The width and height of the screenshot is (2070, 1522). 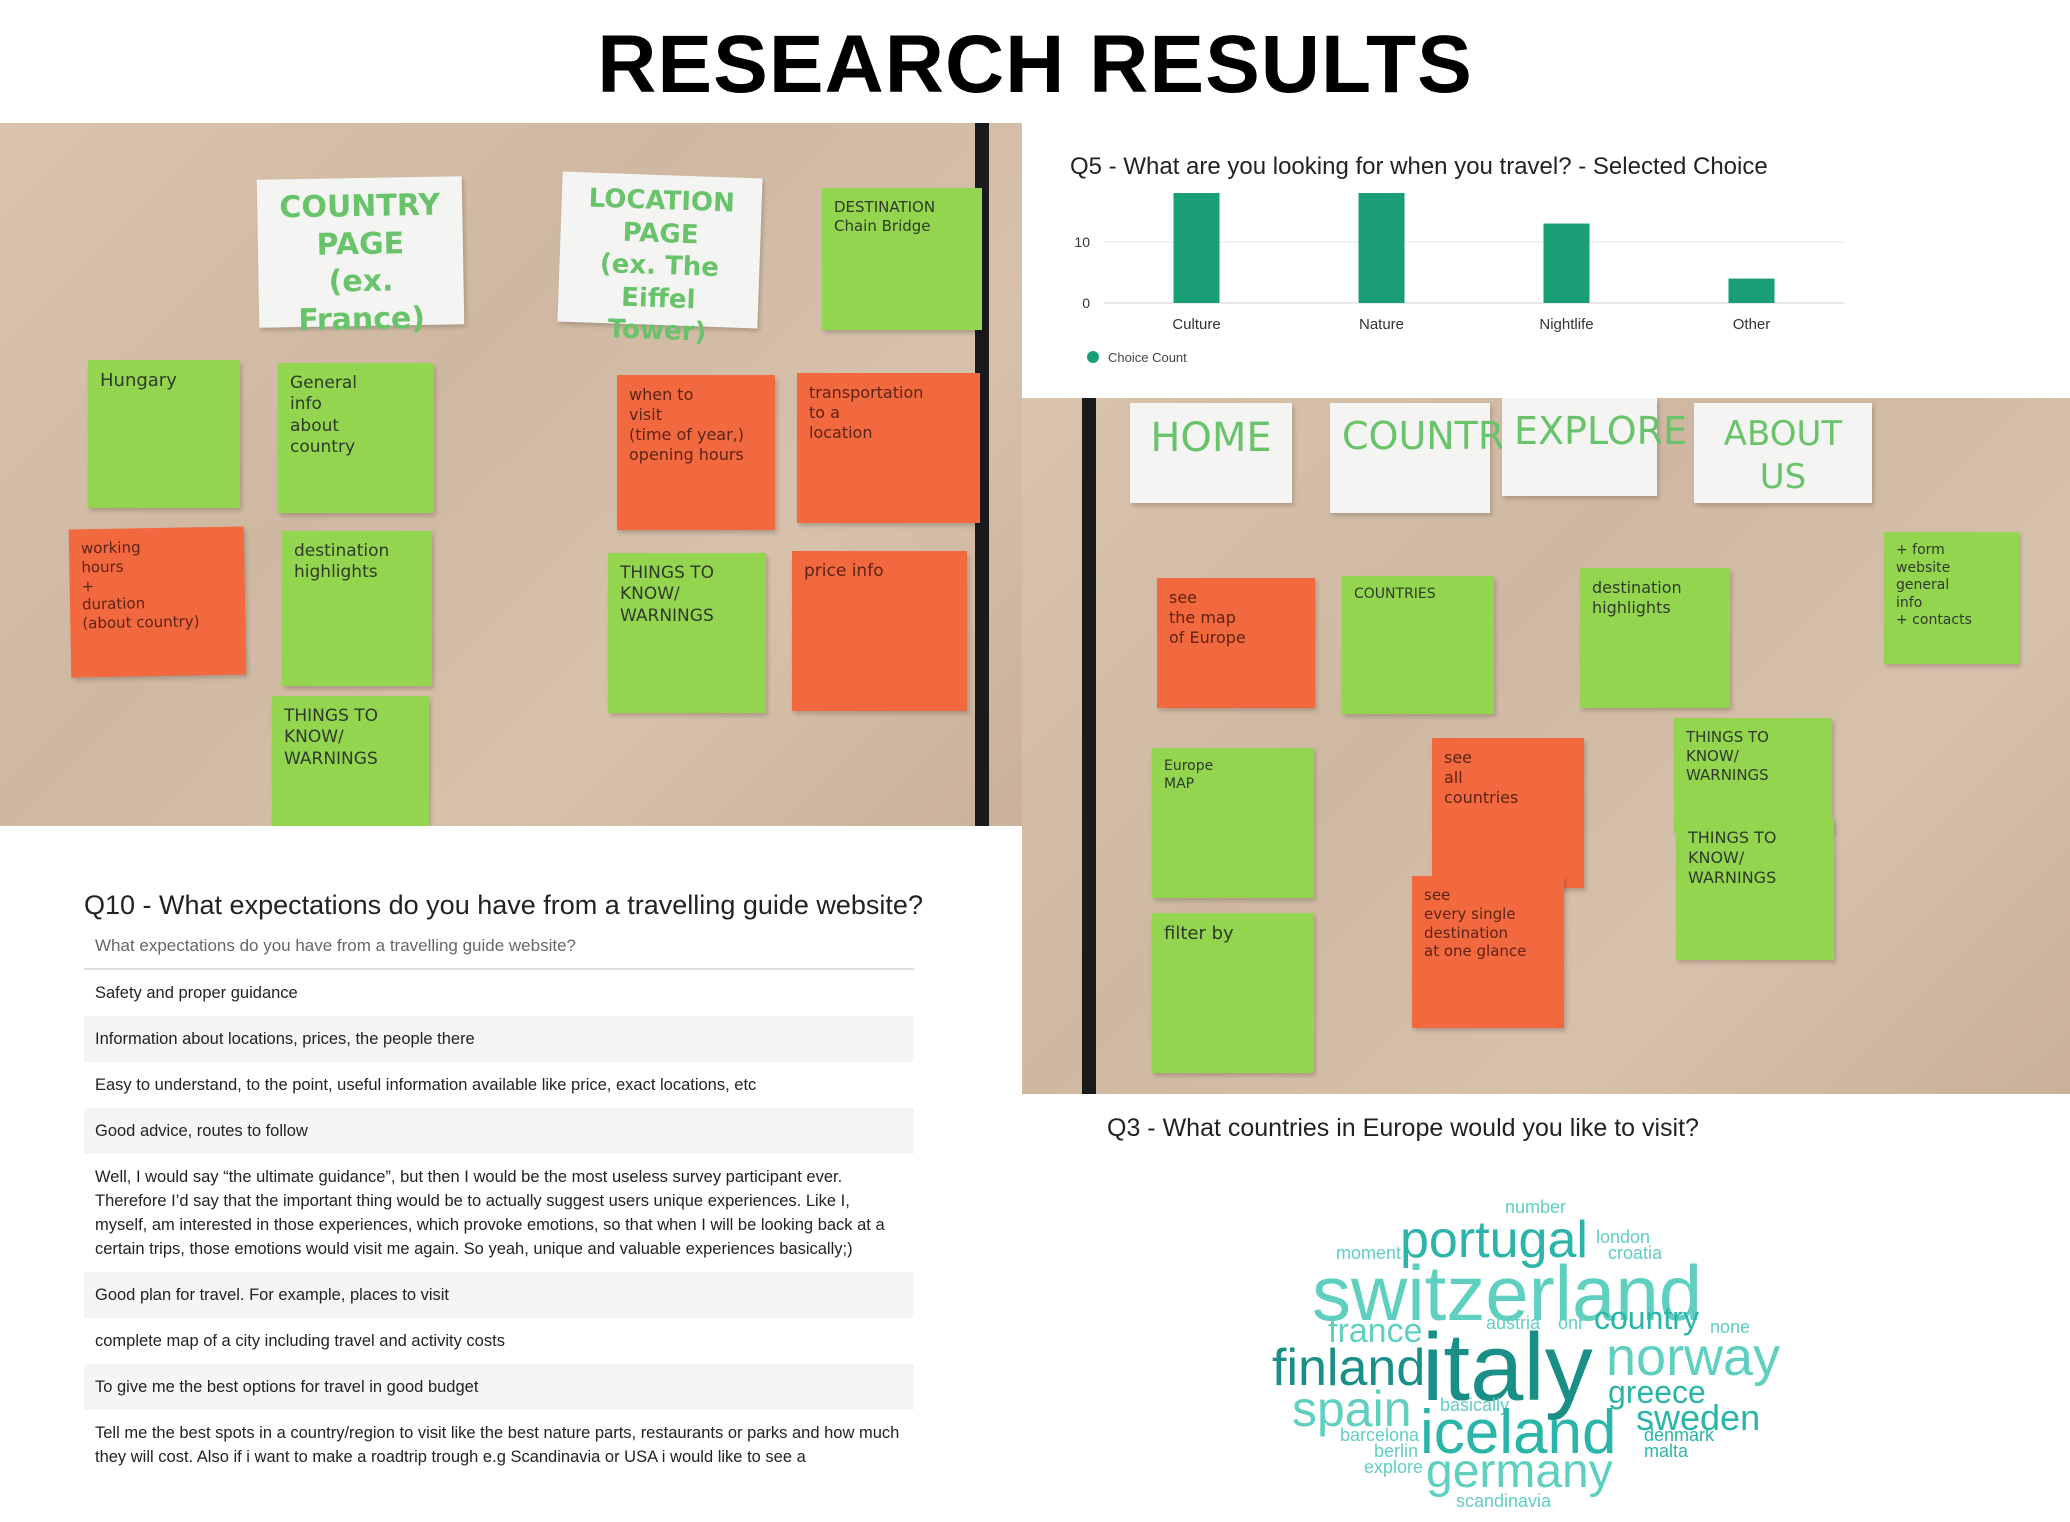 What do you see at coordinates (1236, 643) in the screenshot?
I see `note-see-map: see the map of Europe` at bounding box center [1236, 643].